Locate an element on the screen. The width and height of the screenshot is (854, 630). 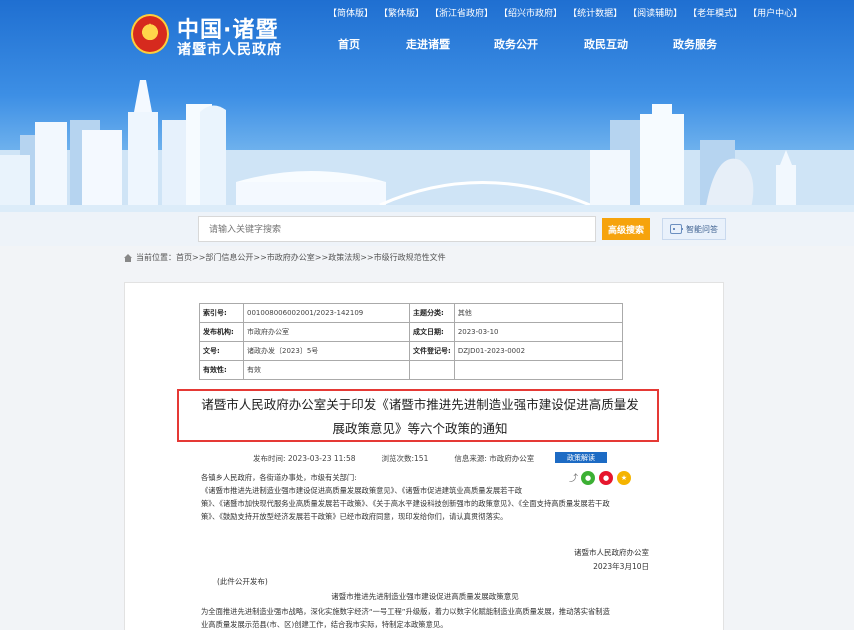
body-line: 业高质量发展示范县(市、区)创建工作，结合我市实际，特制定本政策意见。 is located at coordinates (324, 624).